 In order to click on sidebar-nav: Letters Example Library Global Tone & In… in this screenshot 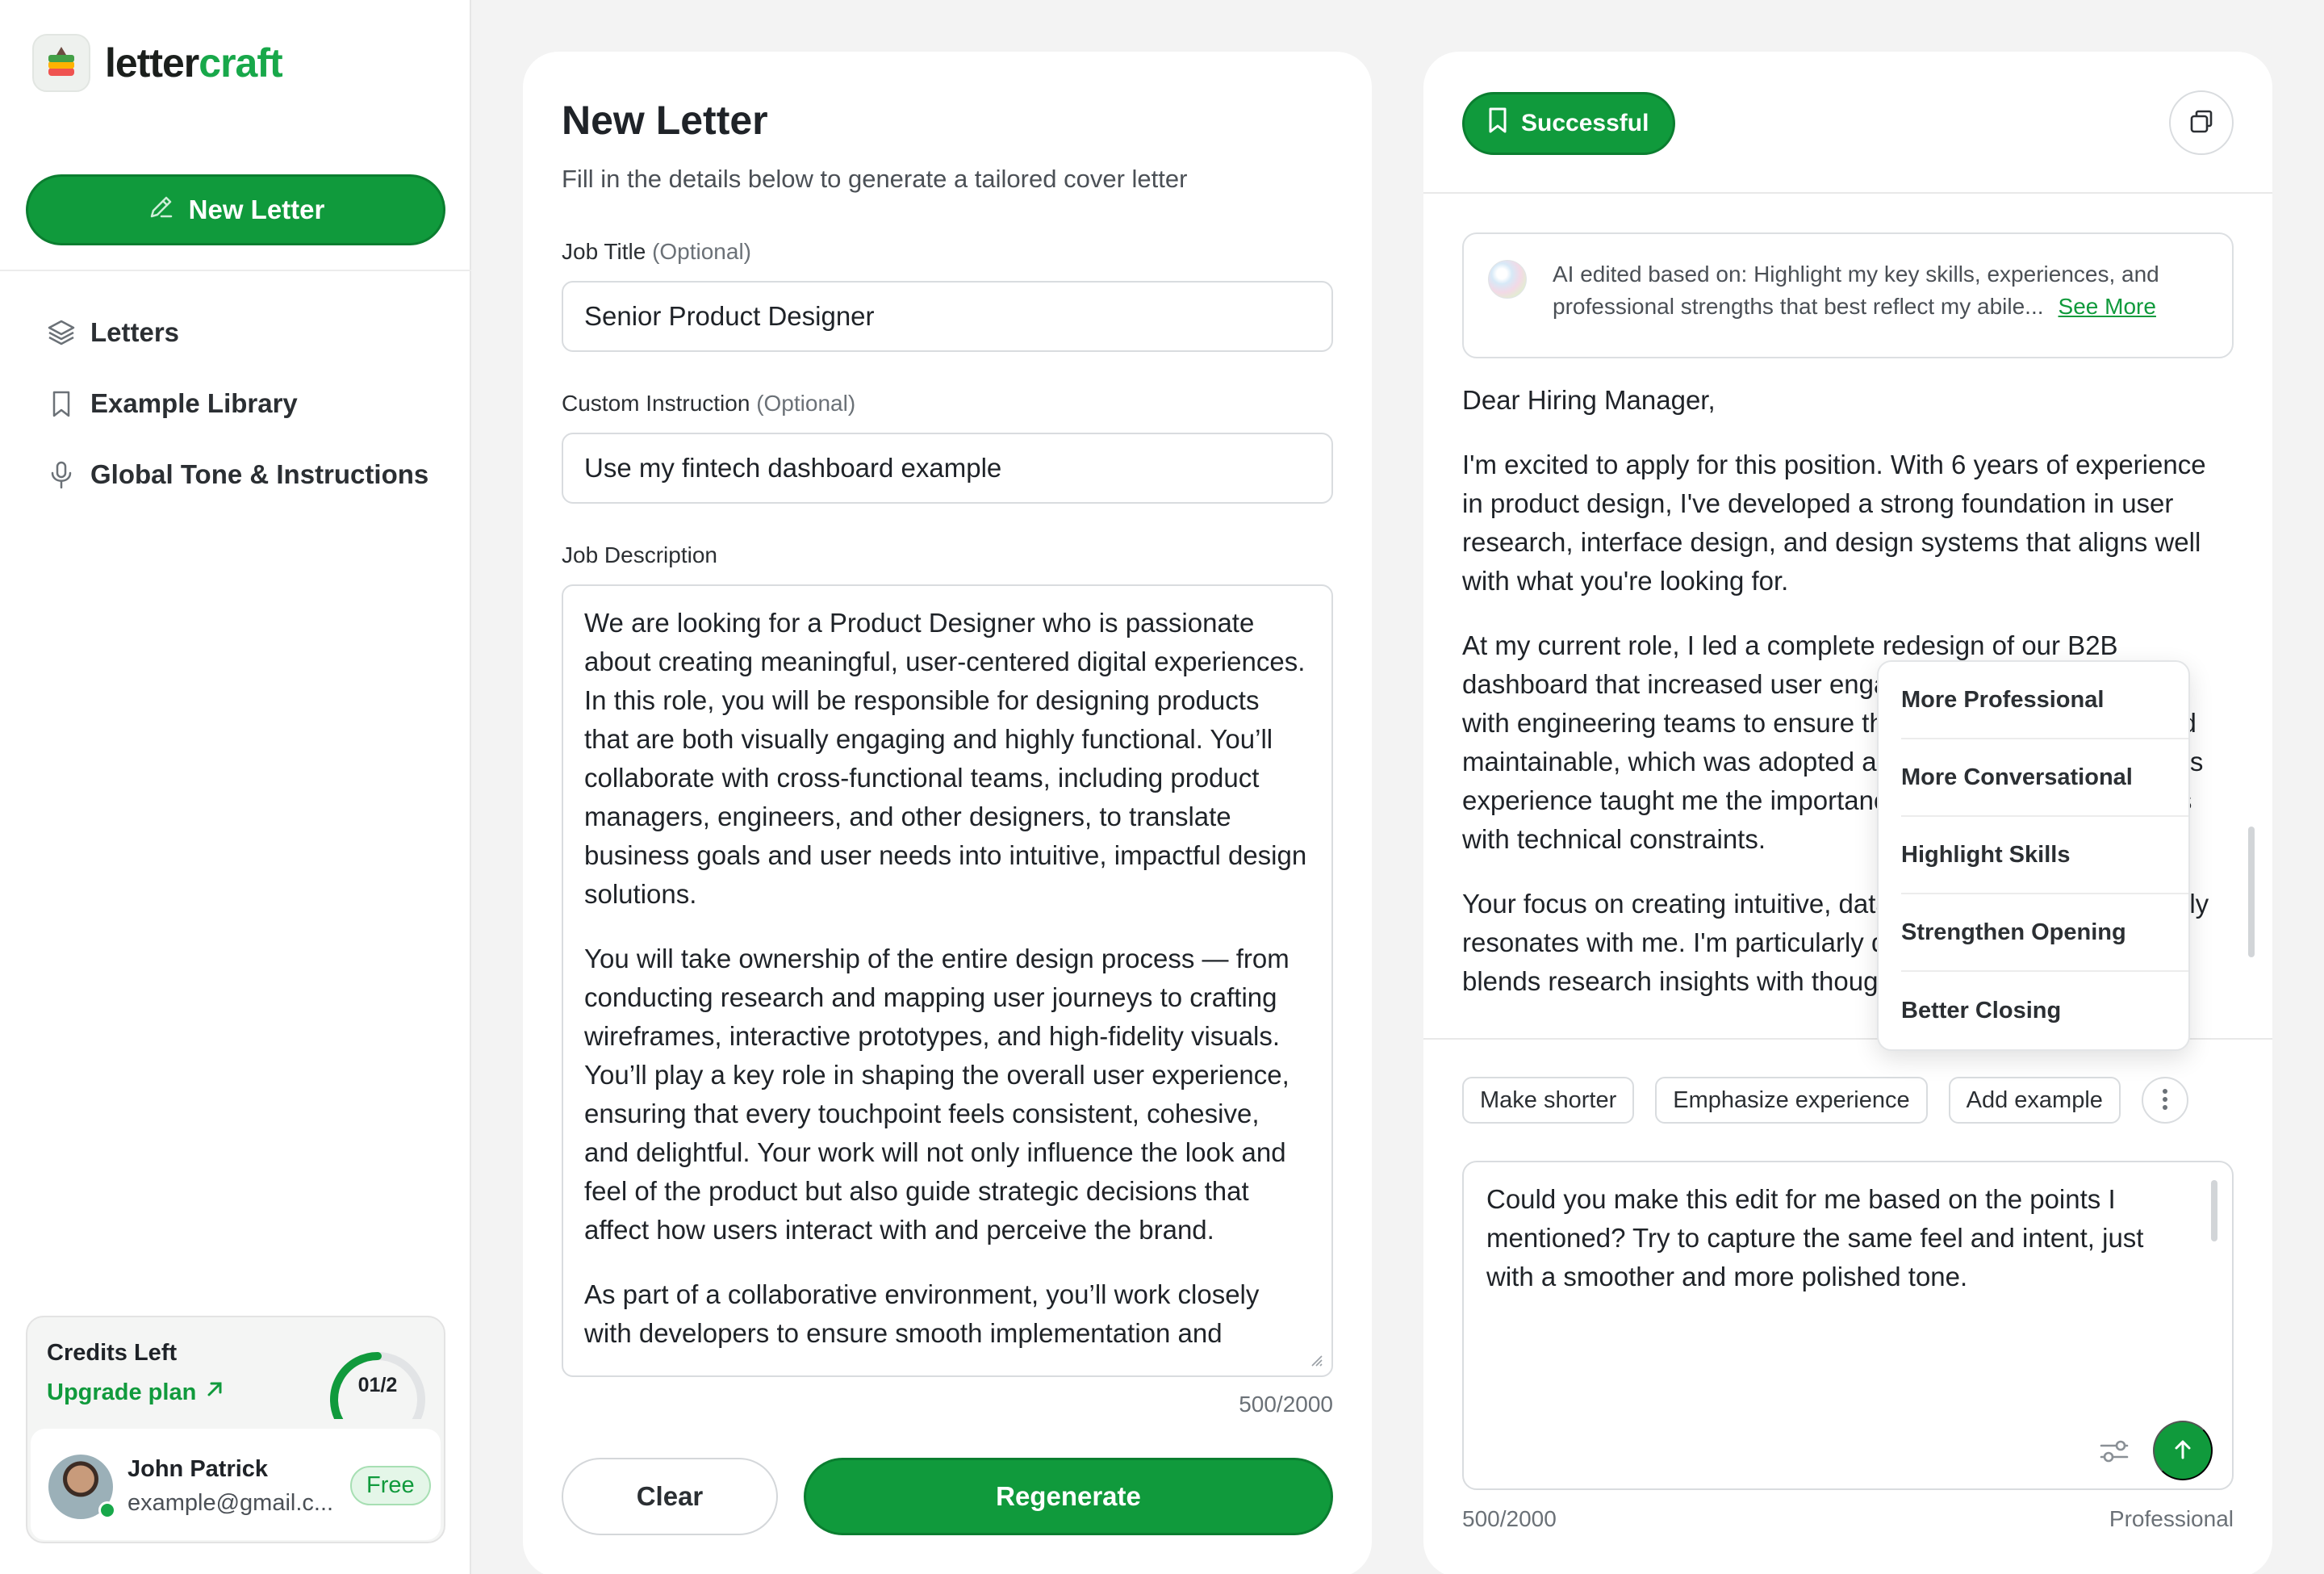, I will do `click(237, 414)`.